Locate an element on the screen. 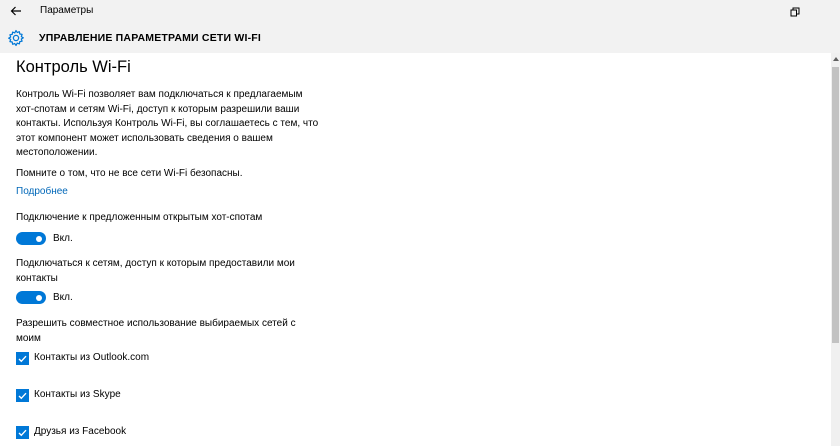 This screenshot has width=840, height=446. title-bar: Параметры is located at coordinates (420, 11).